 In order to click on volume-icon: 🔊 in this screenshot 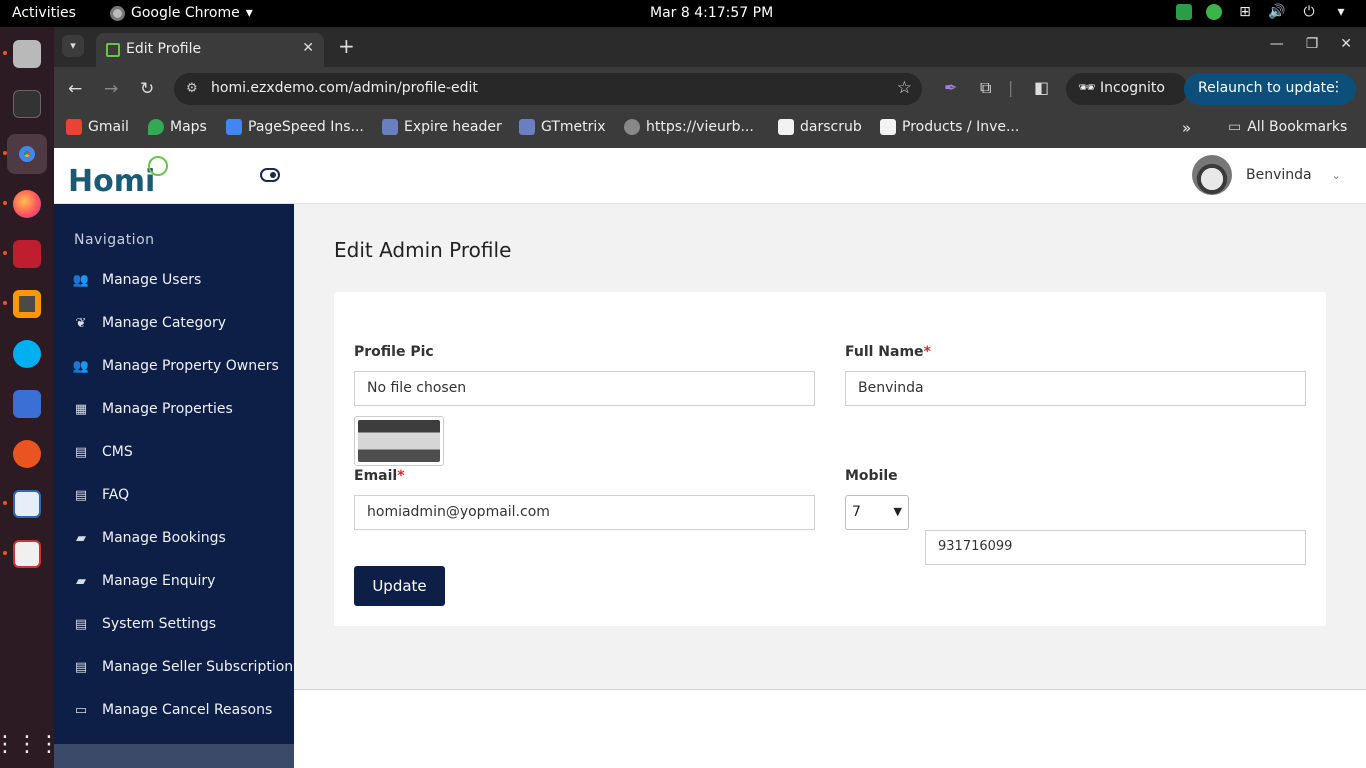, I will do `click(1277, 12)`.